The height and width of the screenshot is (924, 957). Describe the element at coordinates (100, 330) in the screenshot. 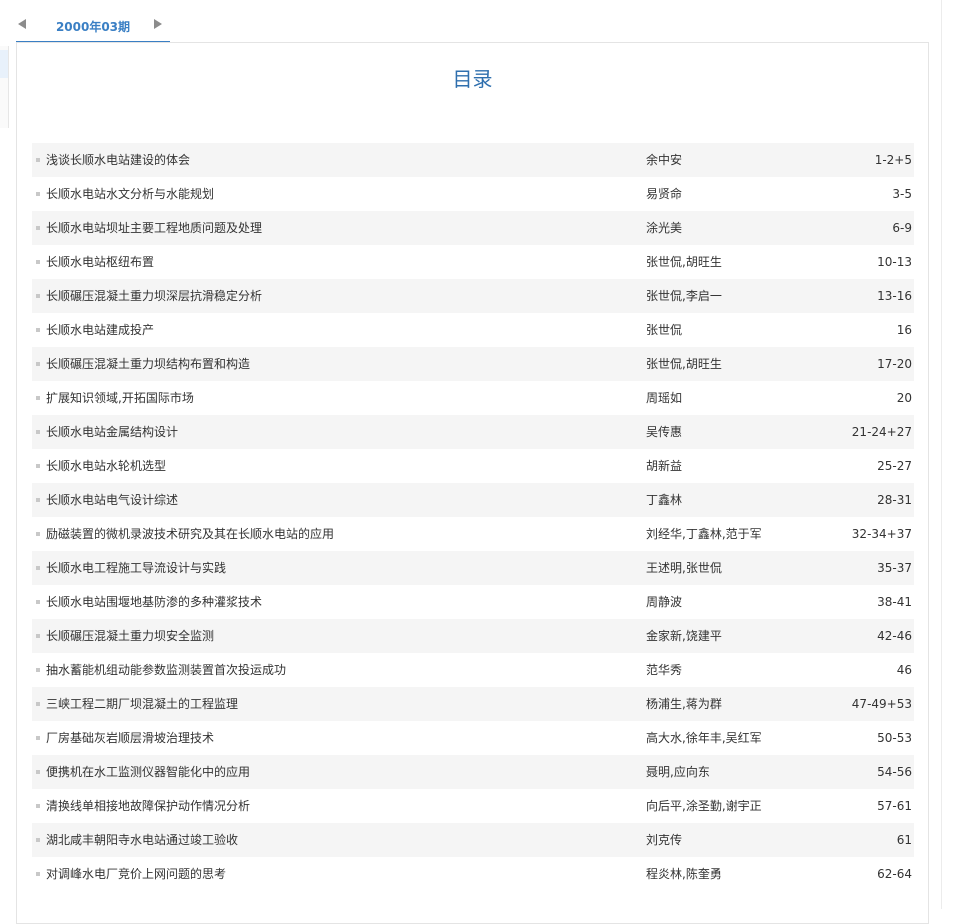

I see `toc-item-title-link: 长顺水电站建成投产` at that location.